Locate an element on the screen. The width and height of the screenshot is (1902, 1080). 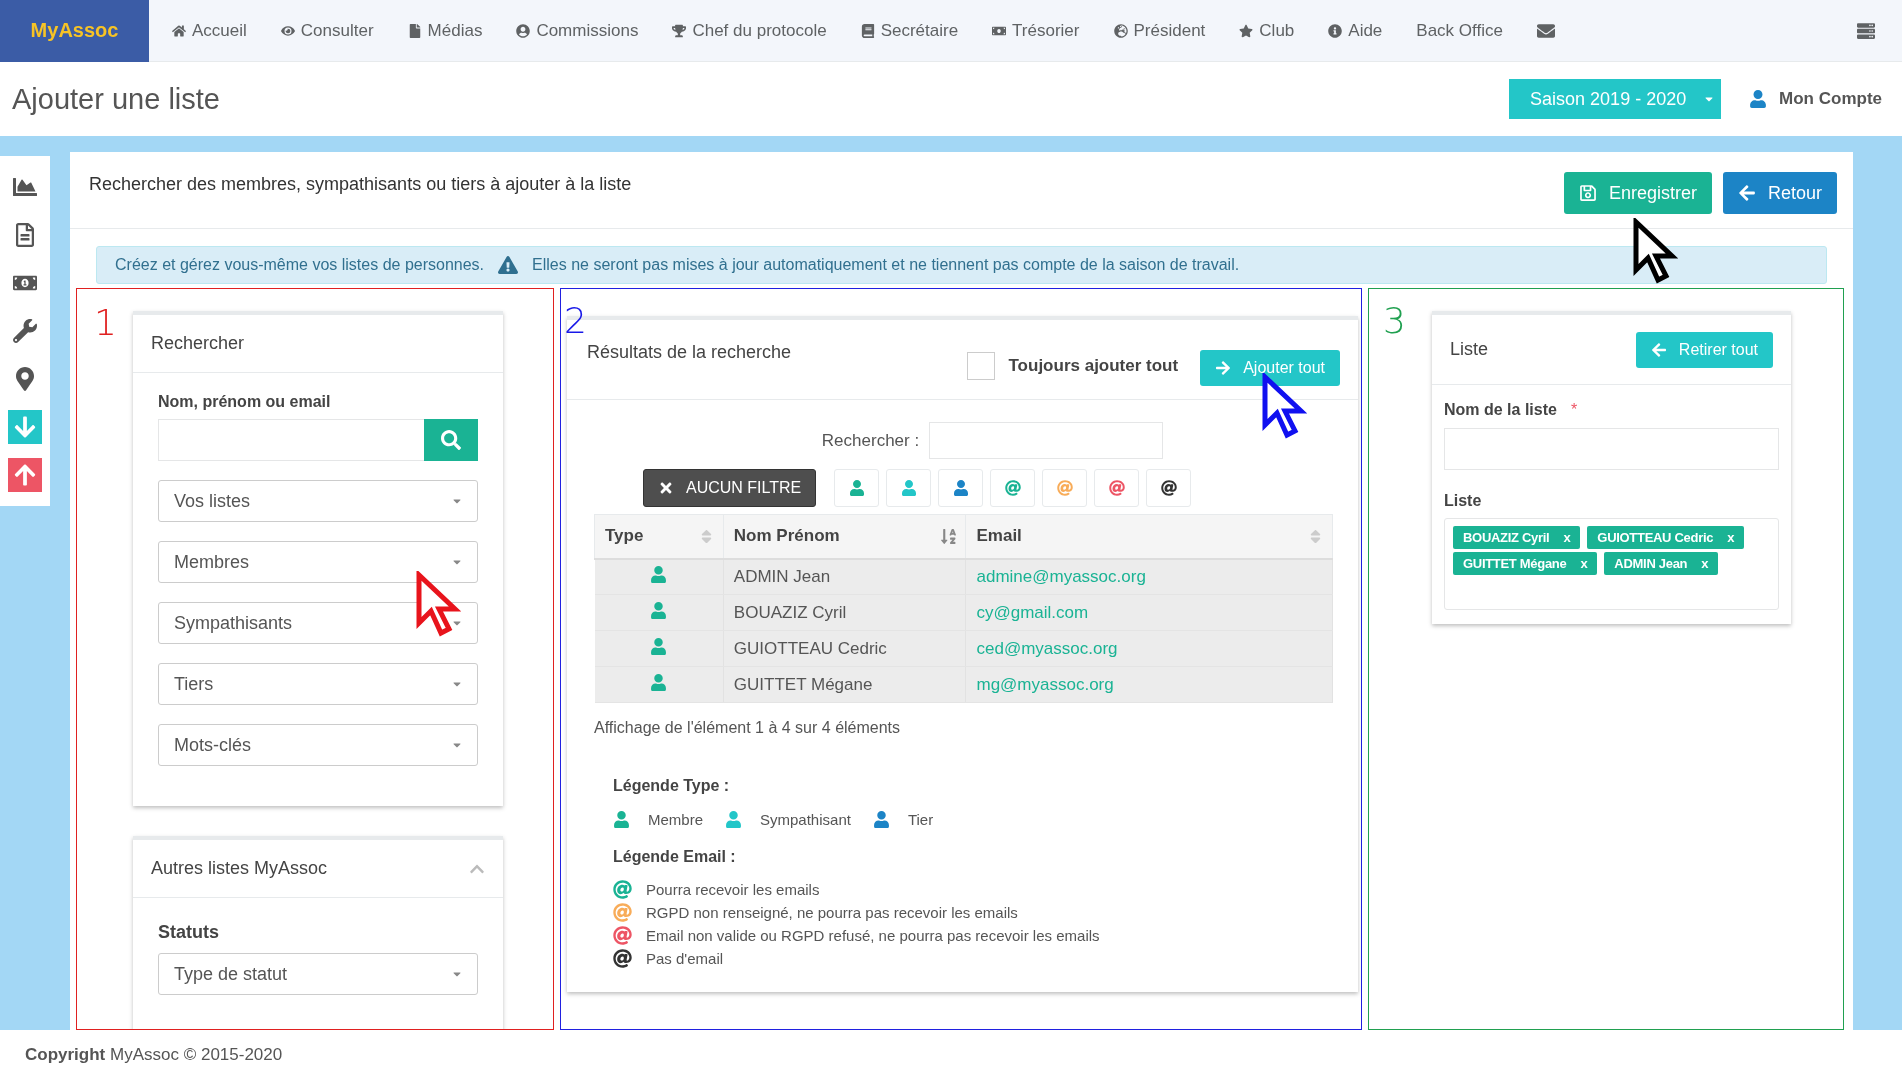
table-cell: GUIOTTEAU Cedric is located at coordinates (844, 648).